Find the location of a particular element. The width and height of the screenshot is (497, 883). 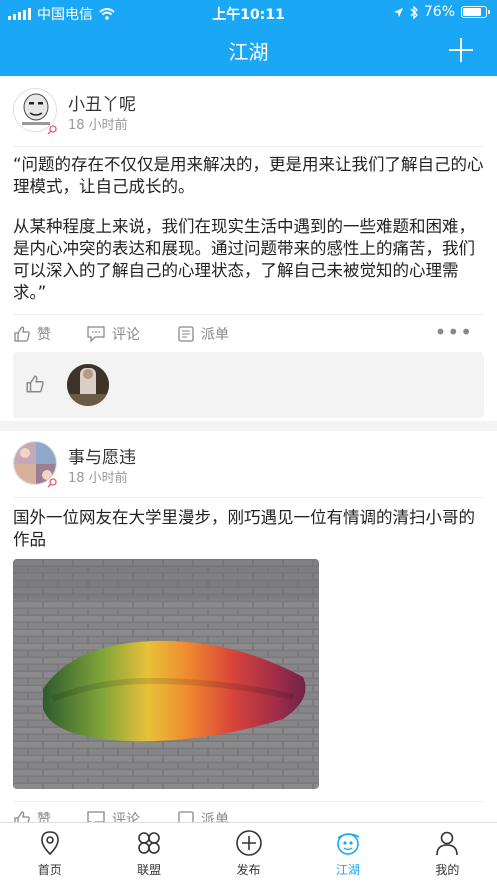

tab-alliance: 联盟 is located at coordinates (148, 853).